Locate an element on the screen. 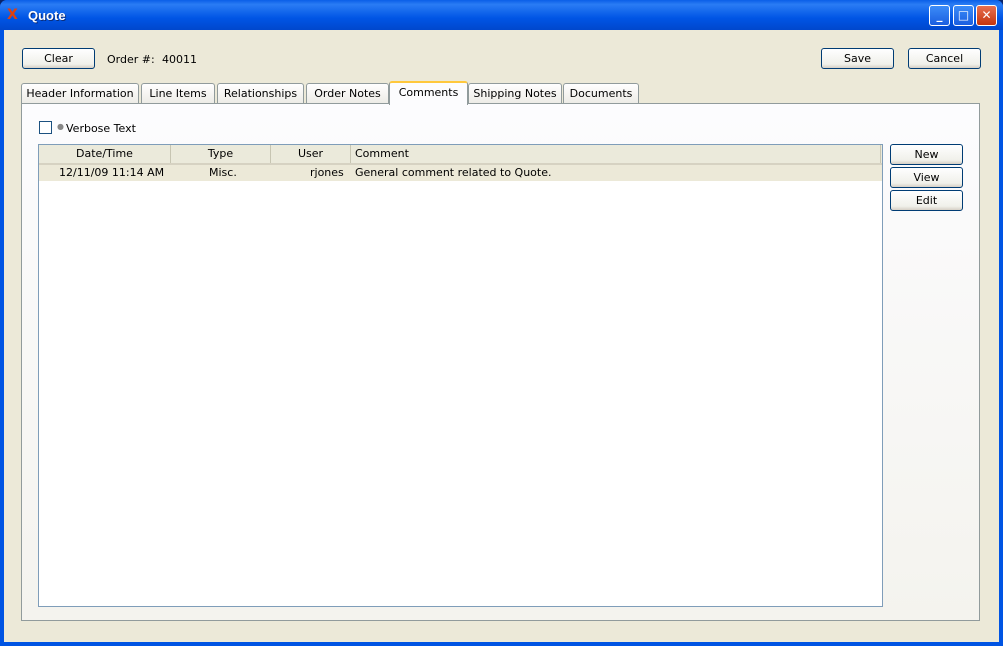 This screenshot has height=646, width=1003. tab-line-items: Line Items is located at coordinates (178, 93).